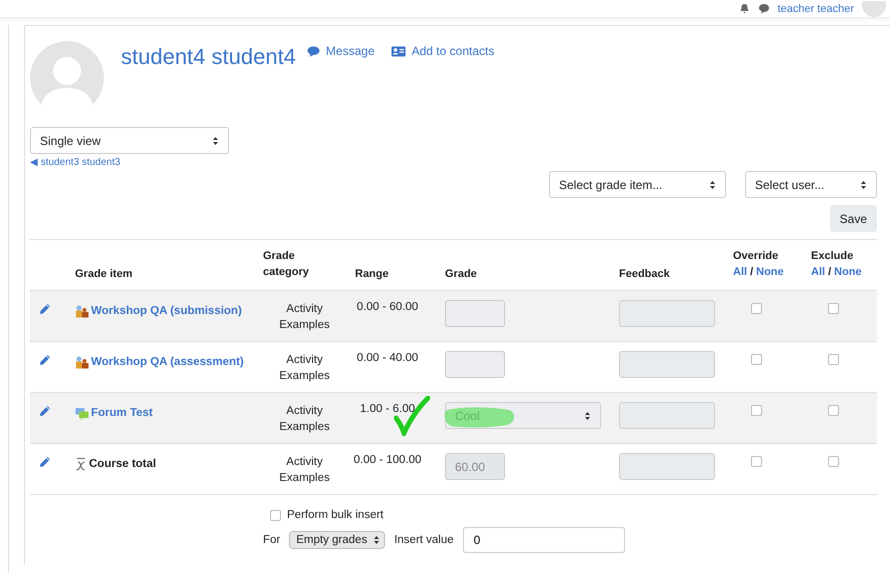 Image resolution: width=890 pixels, height=573 pixels. What do you see at coordinates (453, 51) in the screenshot?
I see `profile-action-link: Add to contacts` at bounding box center [453, 51].